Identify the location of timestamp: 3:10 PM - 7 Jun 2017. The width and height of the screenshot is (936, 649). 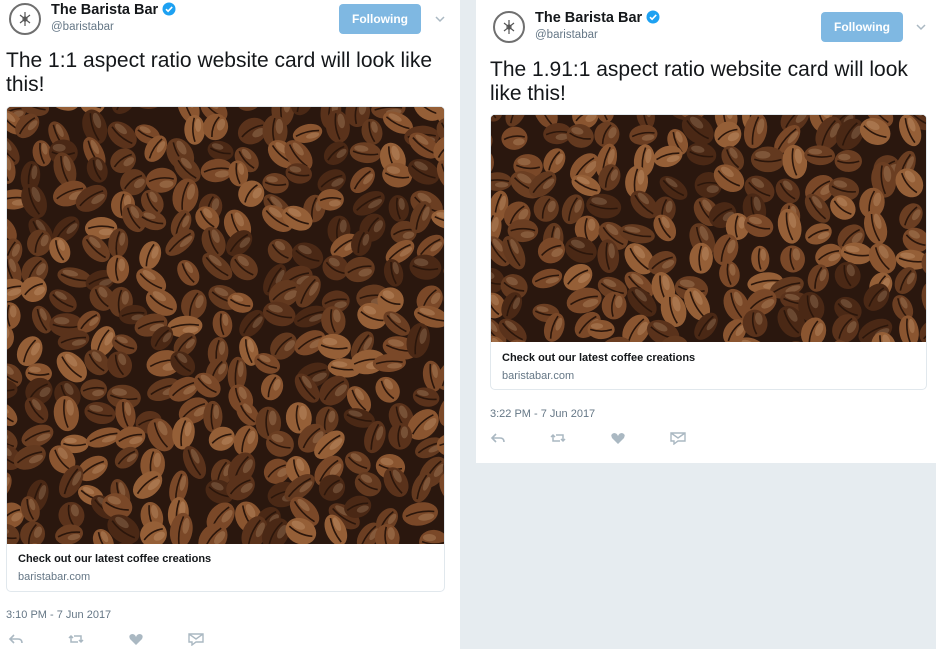
(58, 615).